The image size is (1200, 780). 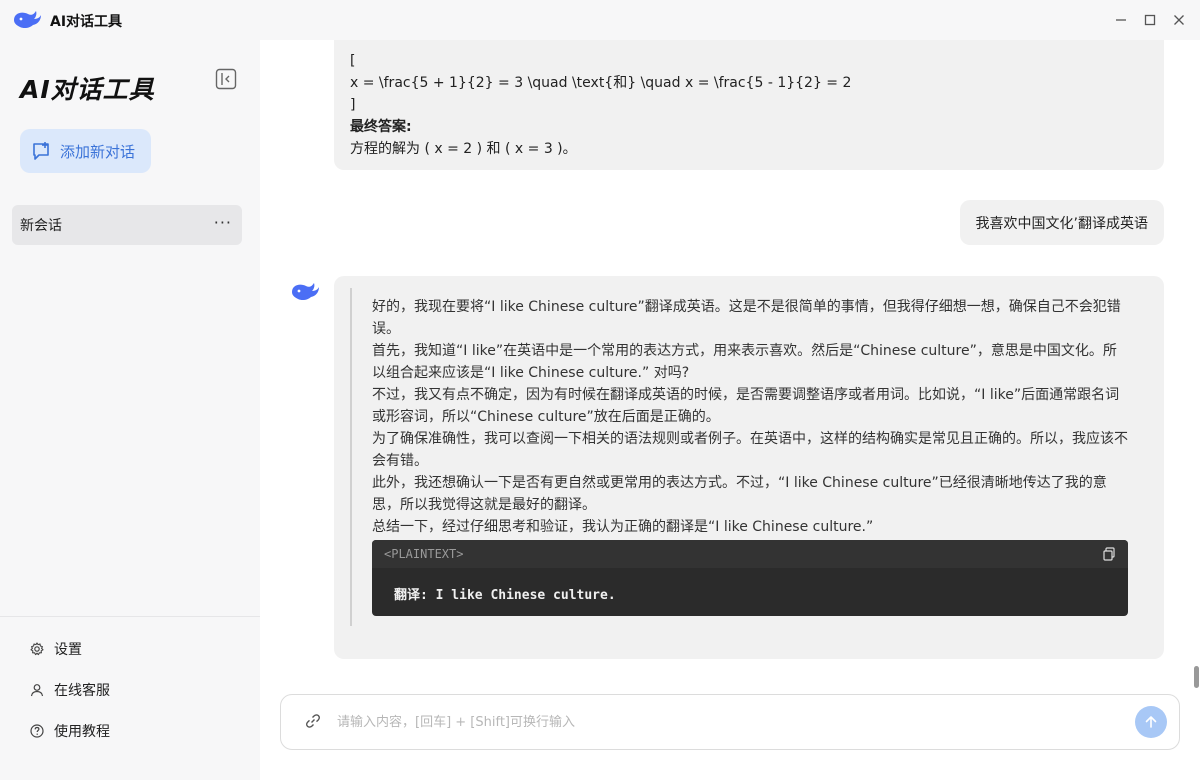 I want to click on answer-line: ], so click(x=353, y=105).